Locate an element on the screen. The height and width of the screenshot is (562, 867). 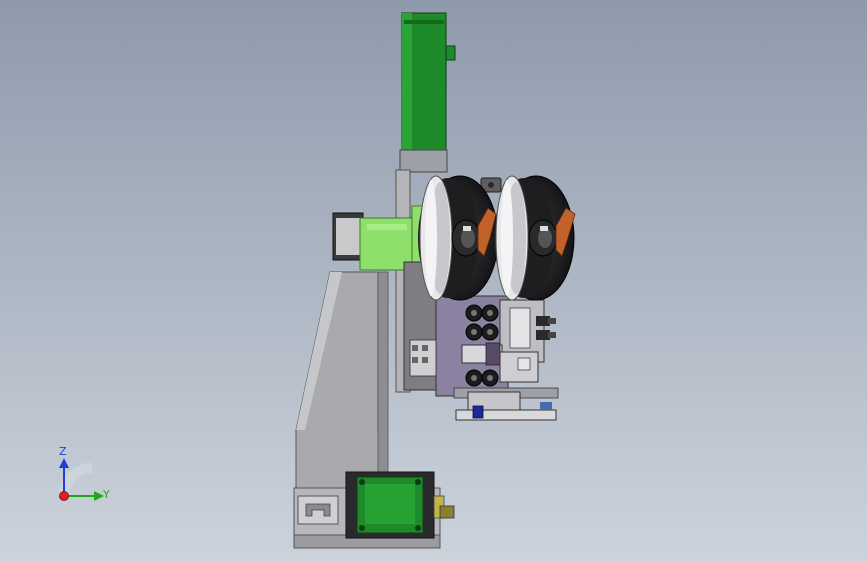
x-axis-dot is located at coordinates (64, 496).